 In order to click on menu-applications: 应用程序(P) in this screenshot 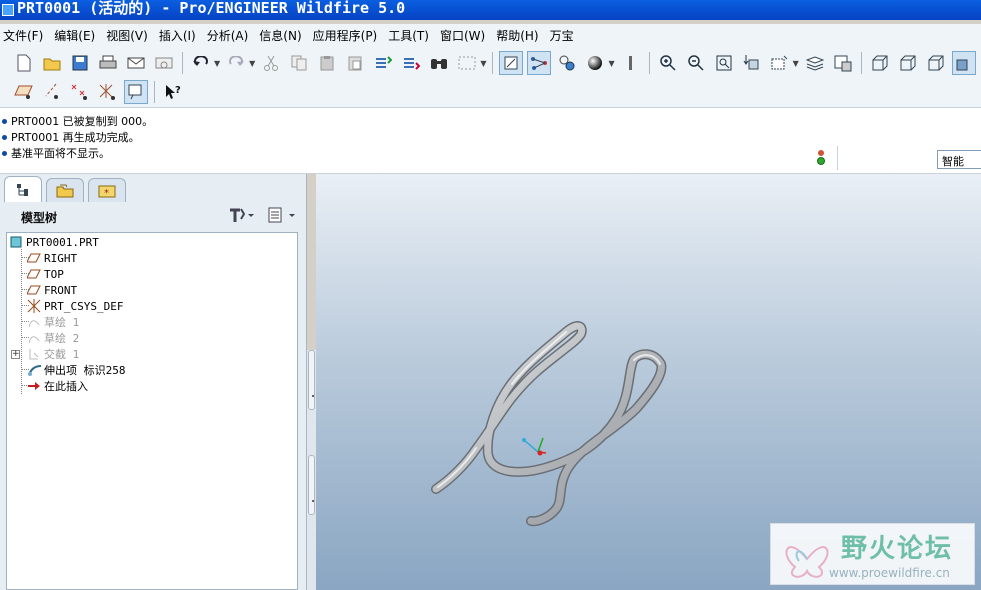, I will do `click(348, 35)`.